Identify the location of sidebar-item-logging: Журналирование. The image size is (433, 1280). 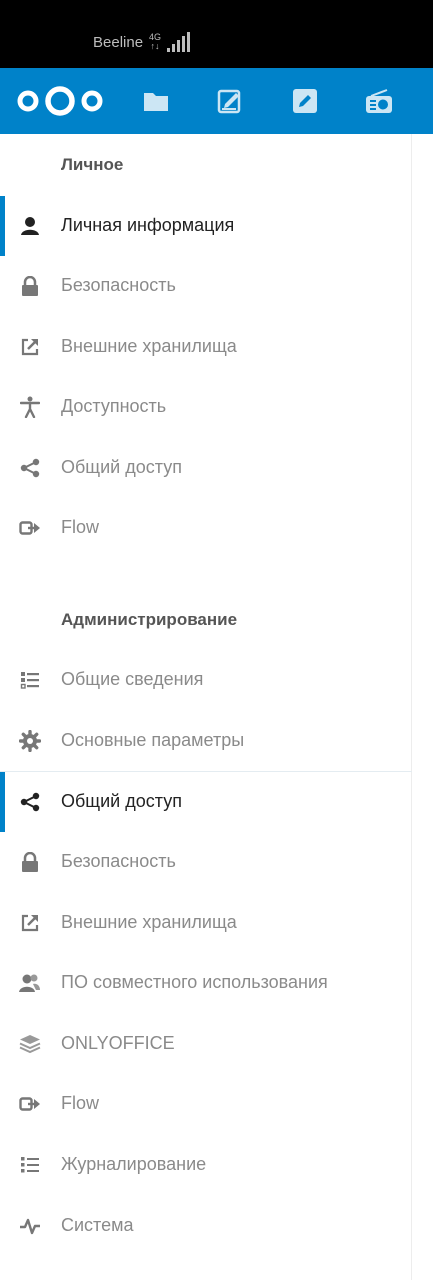
(205, 1165).